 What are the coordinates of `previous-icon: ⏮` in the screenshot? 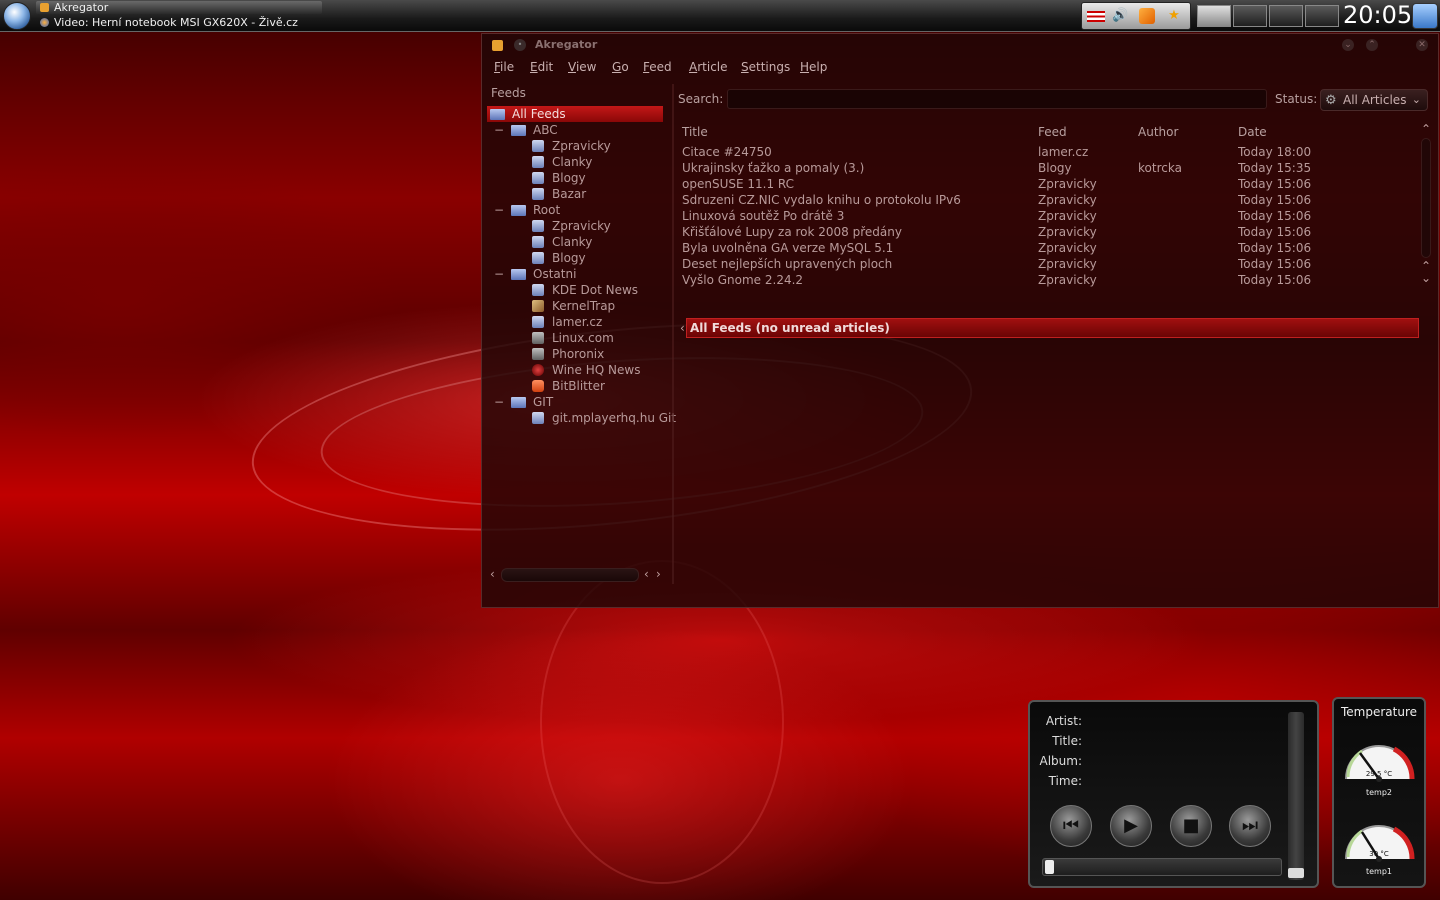 It's located at (1071, 825).